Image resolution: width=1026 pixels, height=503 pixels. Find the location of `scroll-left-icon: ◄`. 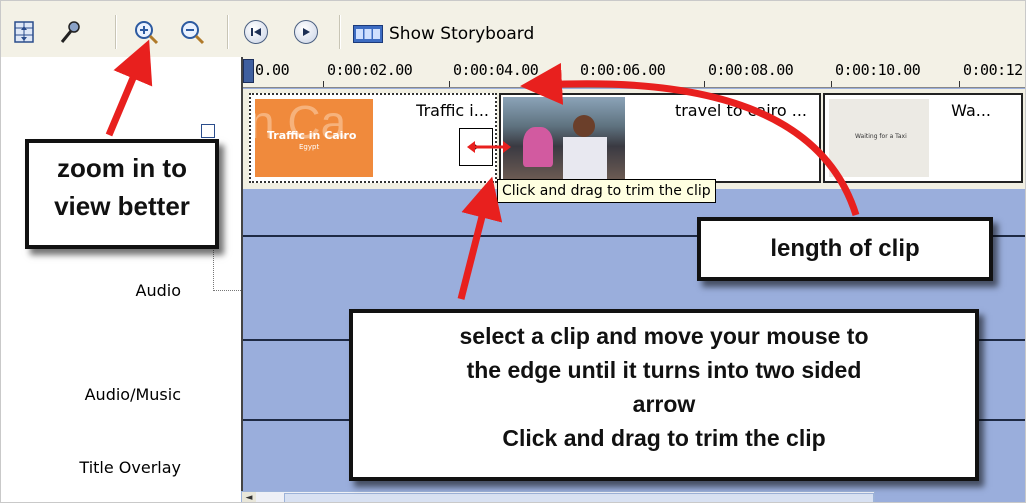

scroll-left-icon: ◄ is located at coordinates (249, 497).